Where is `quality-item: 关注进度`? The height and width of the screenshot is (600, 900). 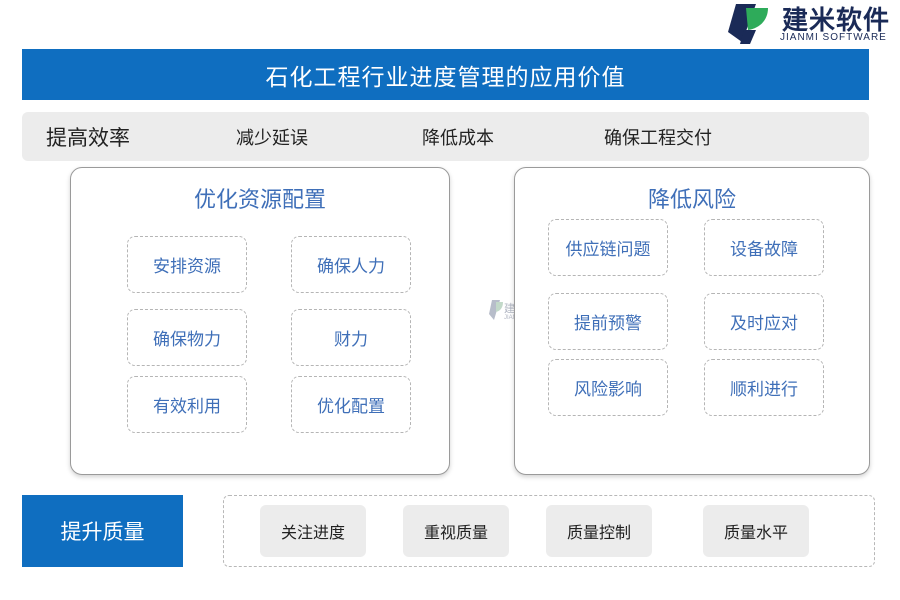 quality-item: 关注进度 is located at coordinates (313, 531).